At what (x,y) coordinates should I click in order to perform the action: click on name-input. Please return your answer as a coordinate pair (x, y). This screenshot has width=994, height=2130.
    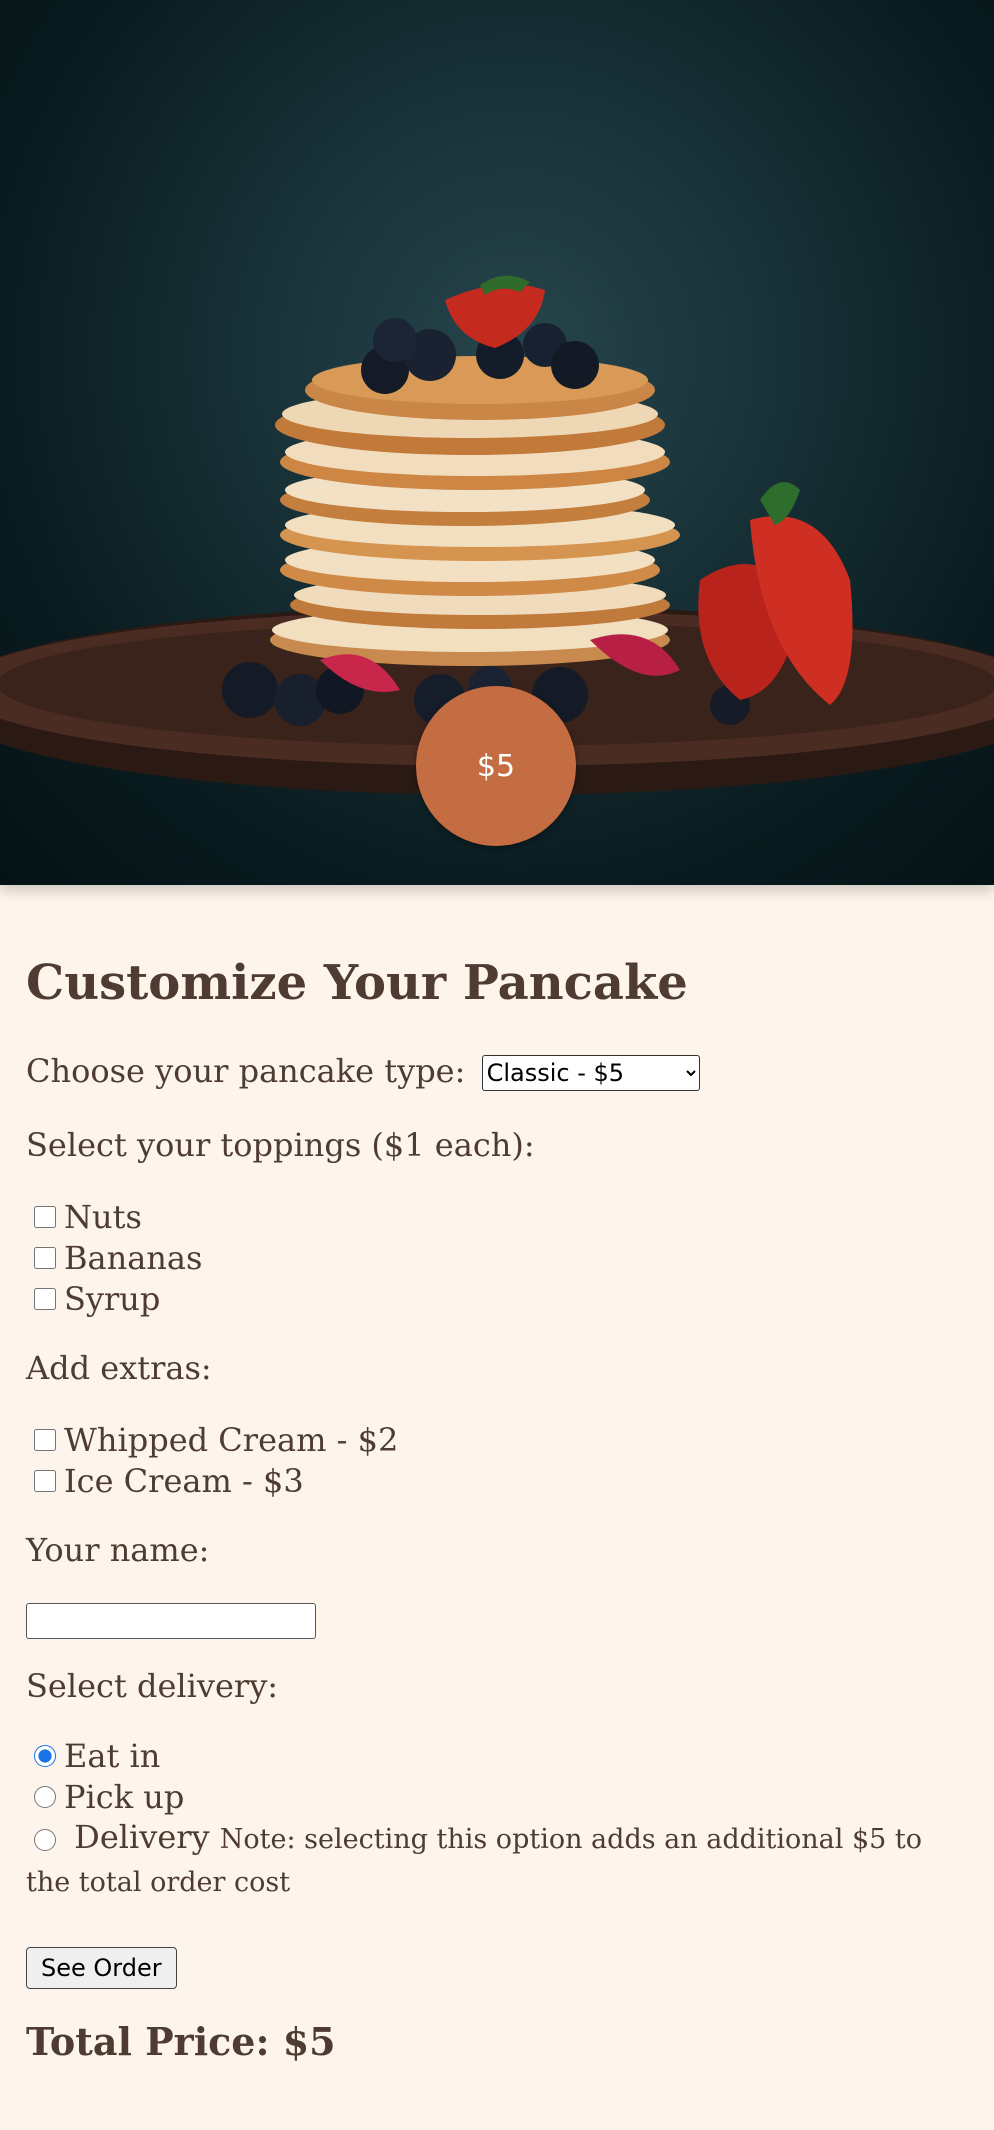
    Looking at the image, I should click on (171, 1621).